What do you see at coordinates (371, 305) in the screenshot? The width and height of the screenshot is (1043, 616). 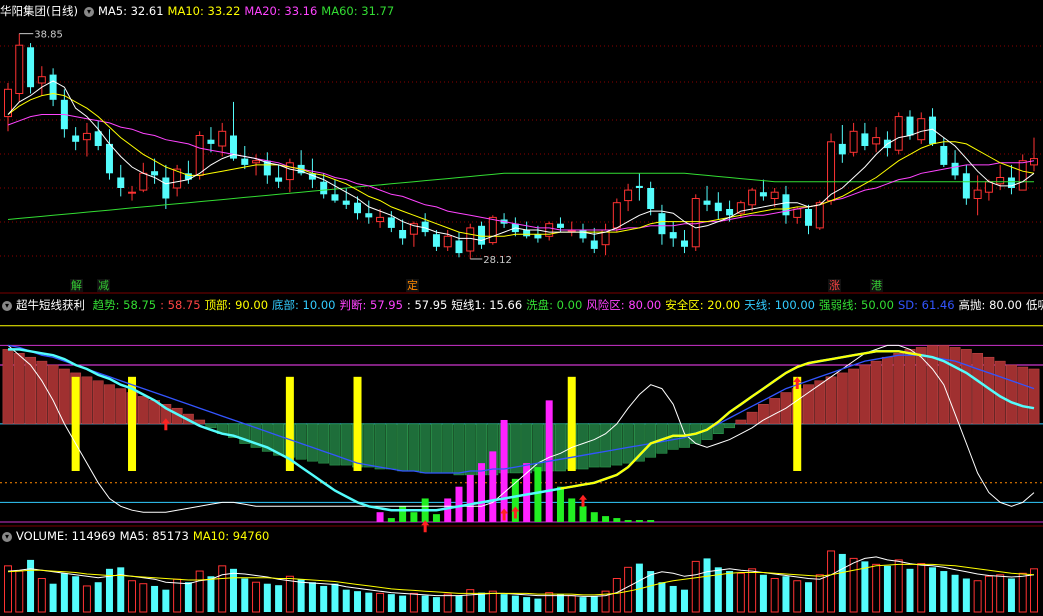 I see `legend-item: 判断: 57.95` at bounding box center [371, 305].